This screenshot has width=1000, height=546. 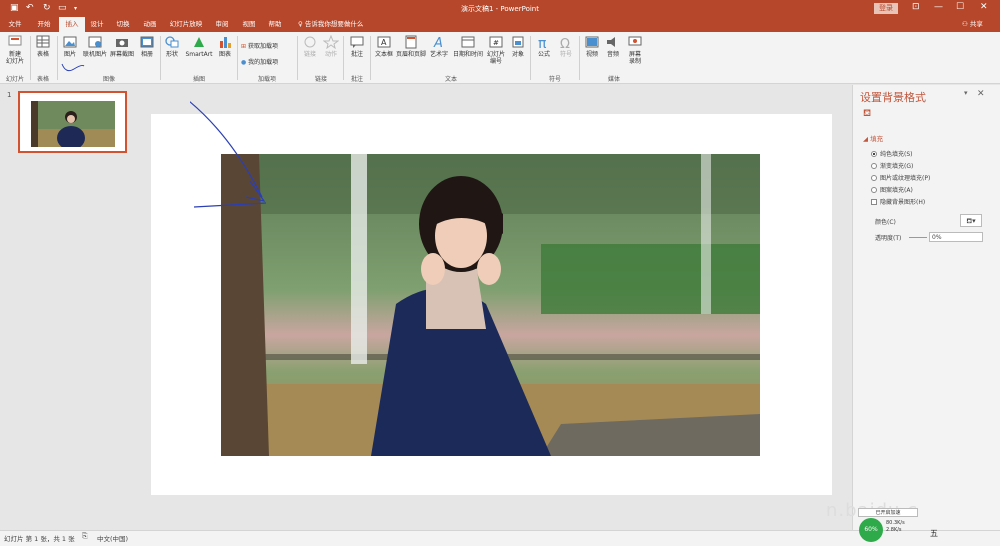 I want to click on new-slide-button: 新建 幻灯片, so click(x=15, y=50).